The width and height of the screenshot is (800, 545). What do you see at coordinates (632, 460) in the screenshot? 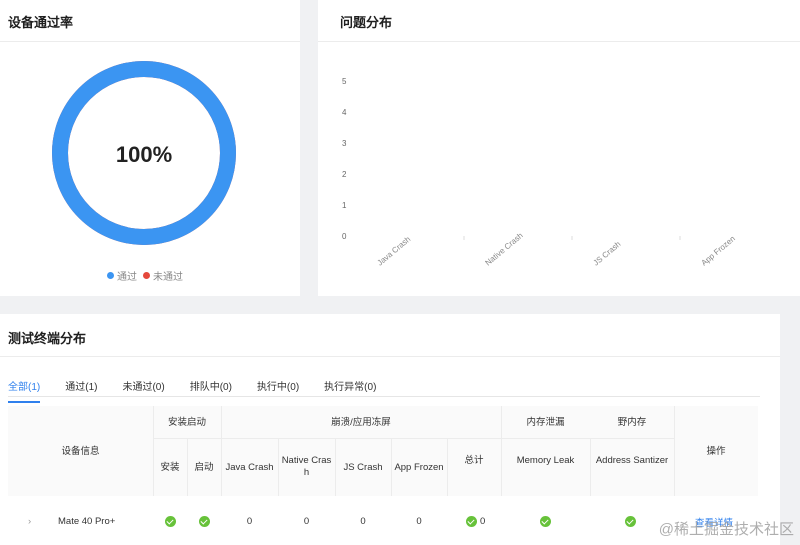
I see `header-address-sanitizer: Address Santizer` at bounding box center [632, 460].